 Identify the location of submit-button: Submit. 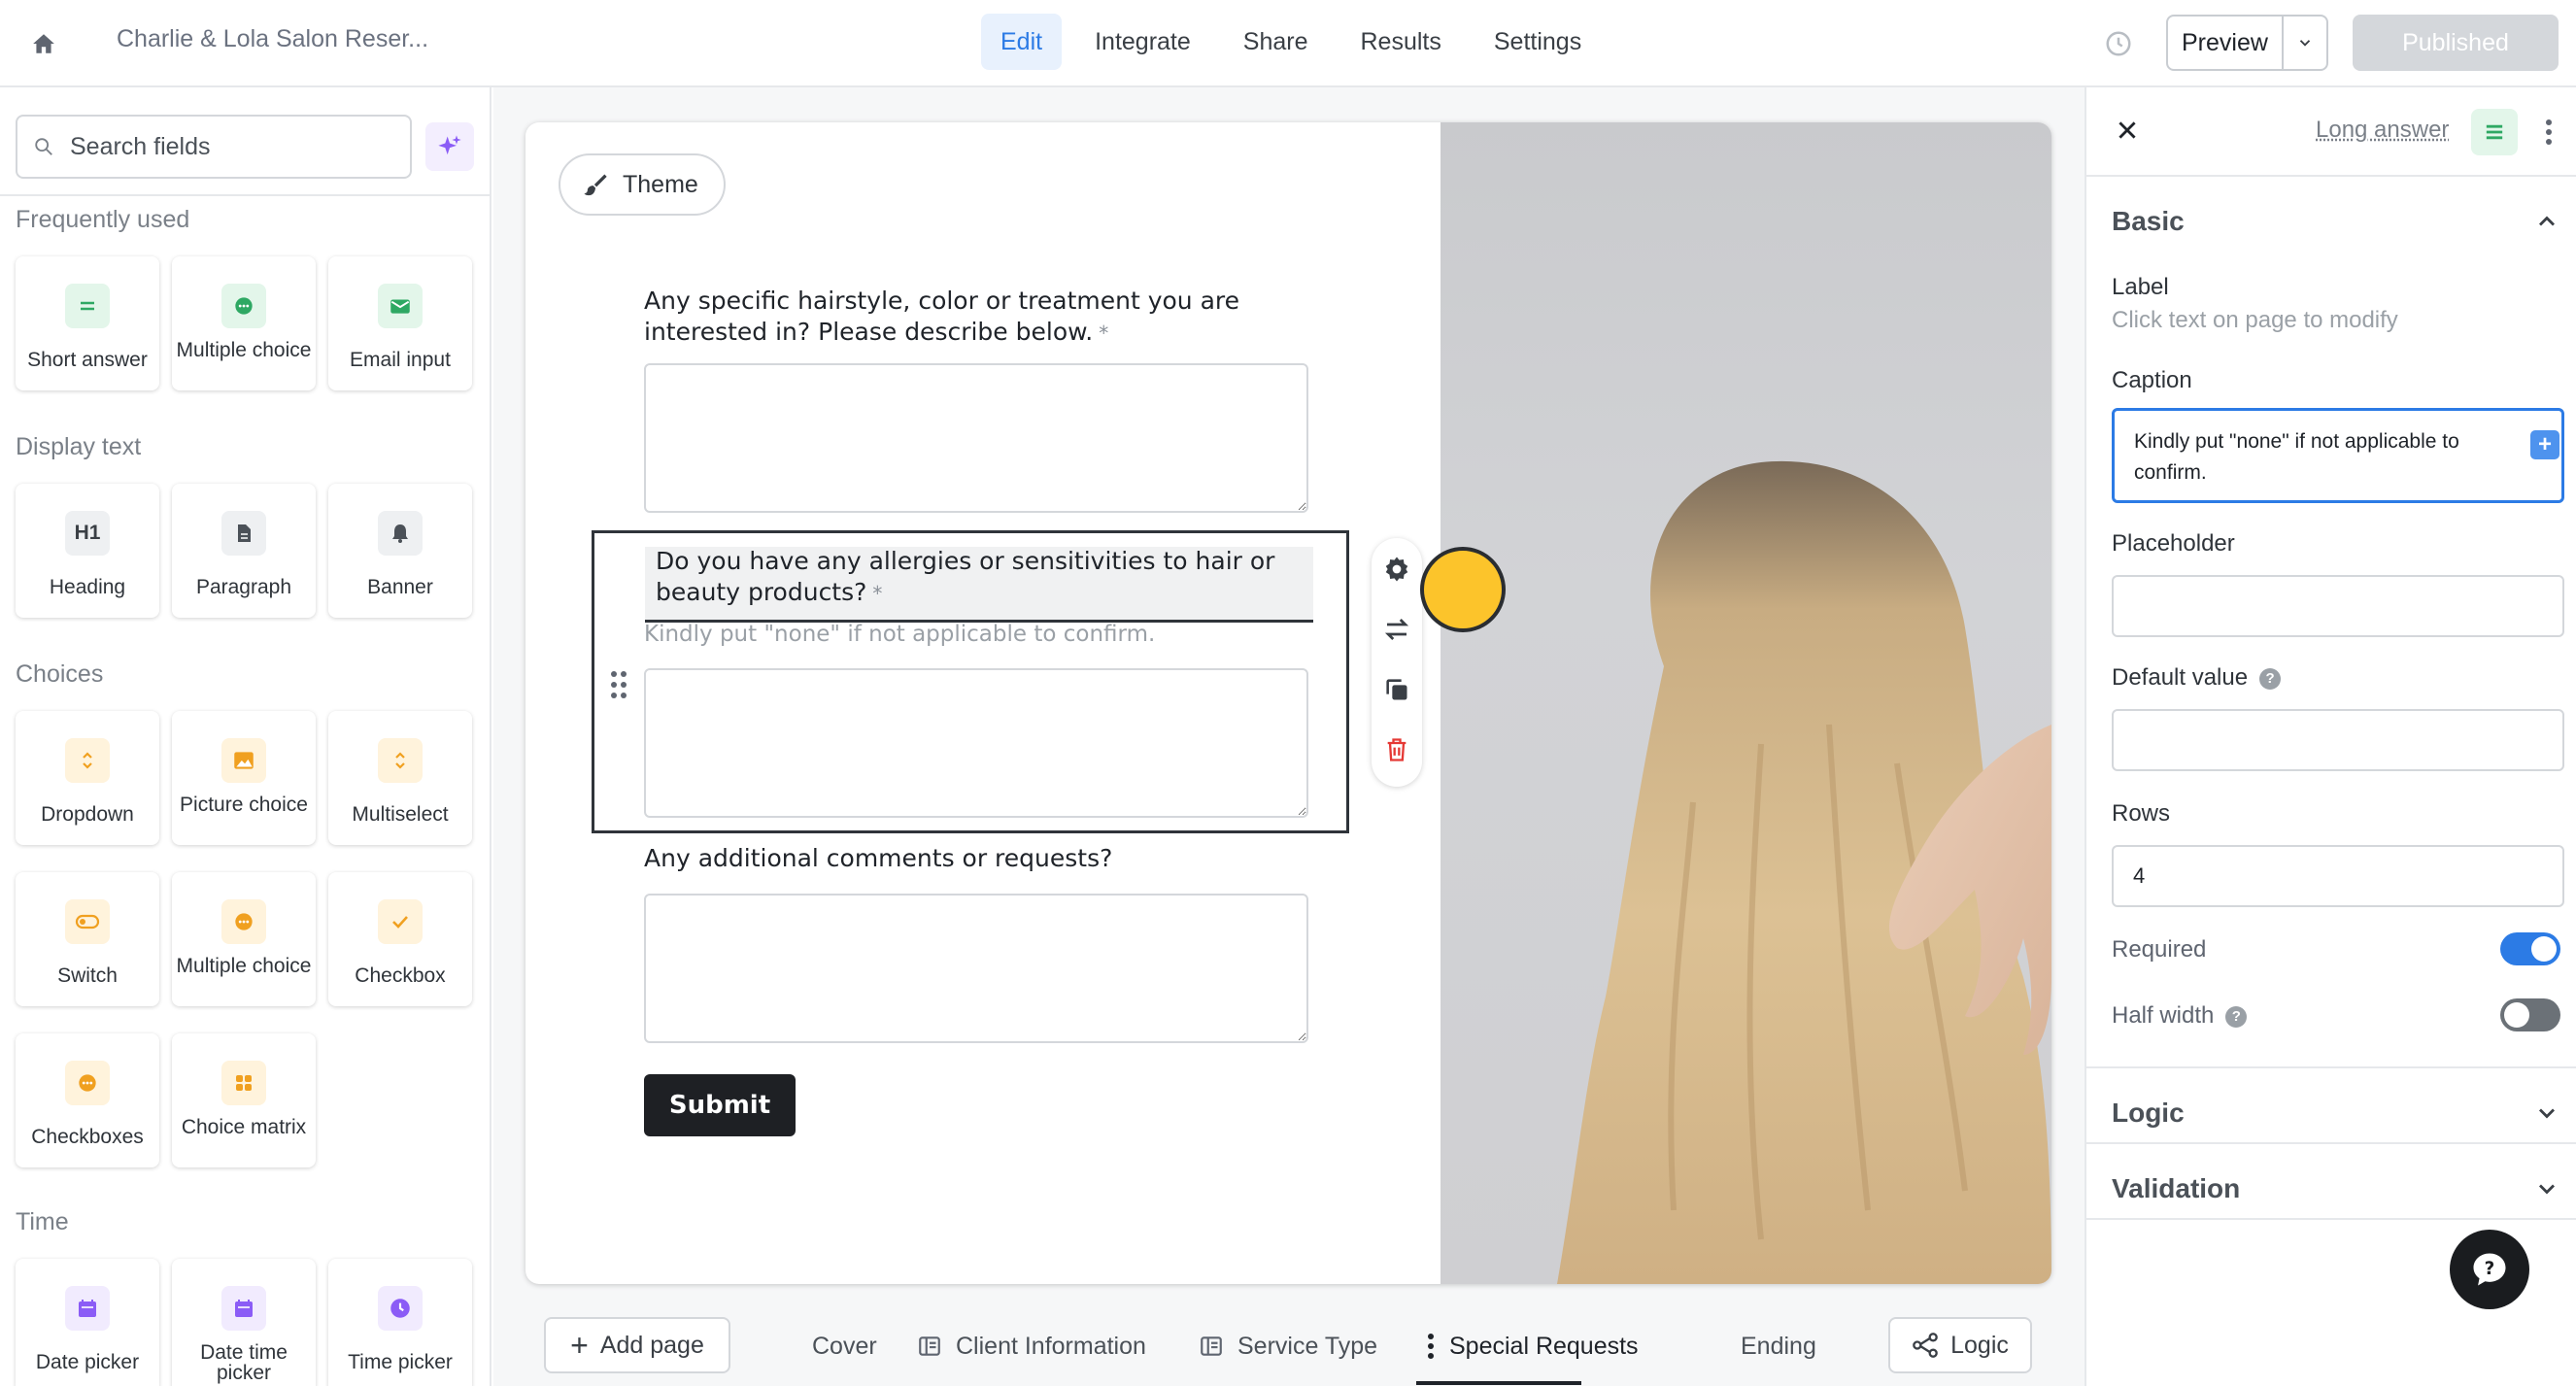
(720, 1105).